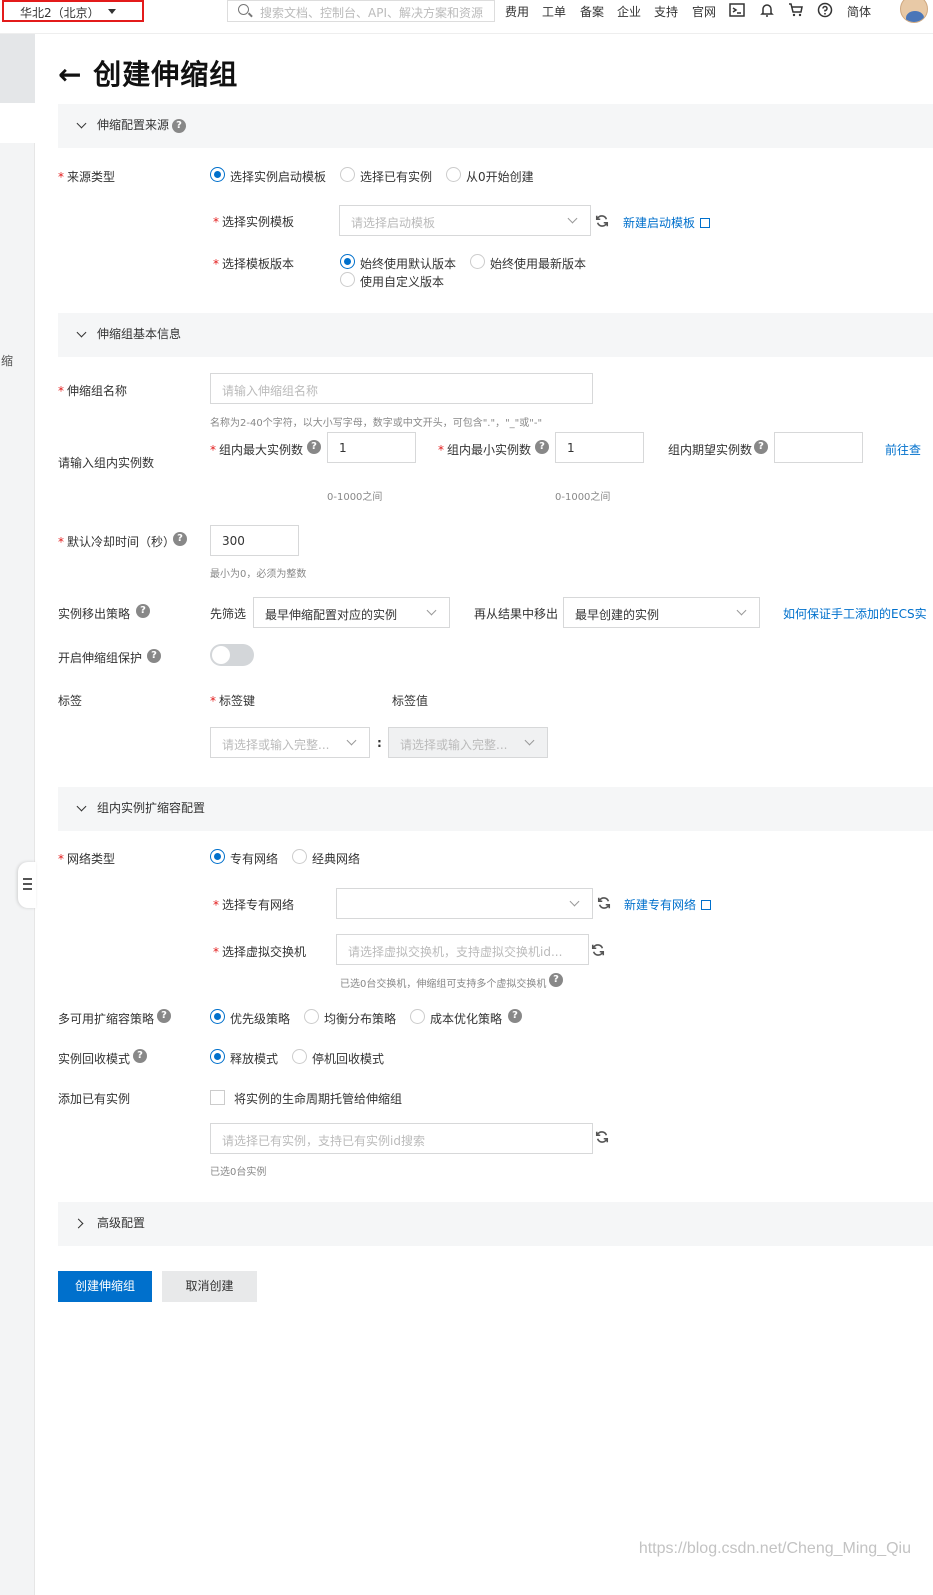 This screenshot has height=1595, width=933. What do you see at coordinates (629, 11) in the screenshot?
I see `nav-enterprise: 企业` at bounding box center [629, 11].